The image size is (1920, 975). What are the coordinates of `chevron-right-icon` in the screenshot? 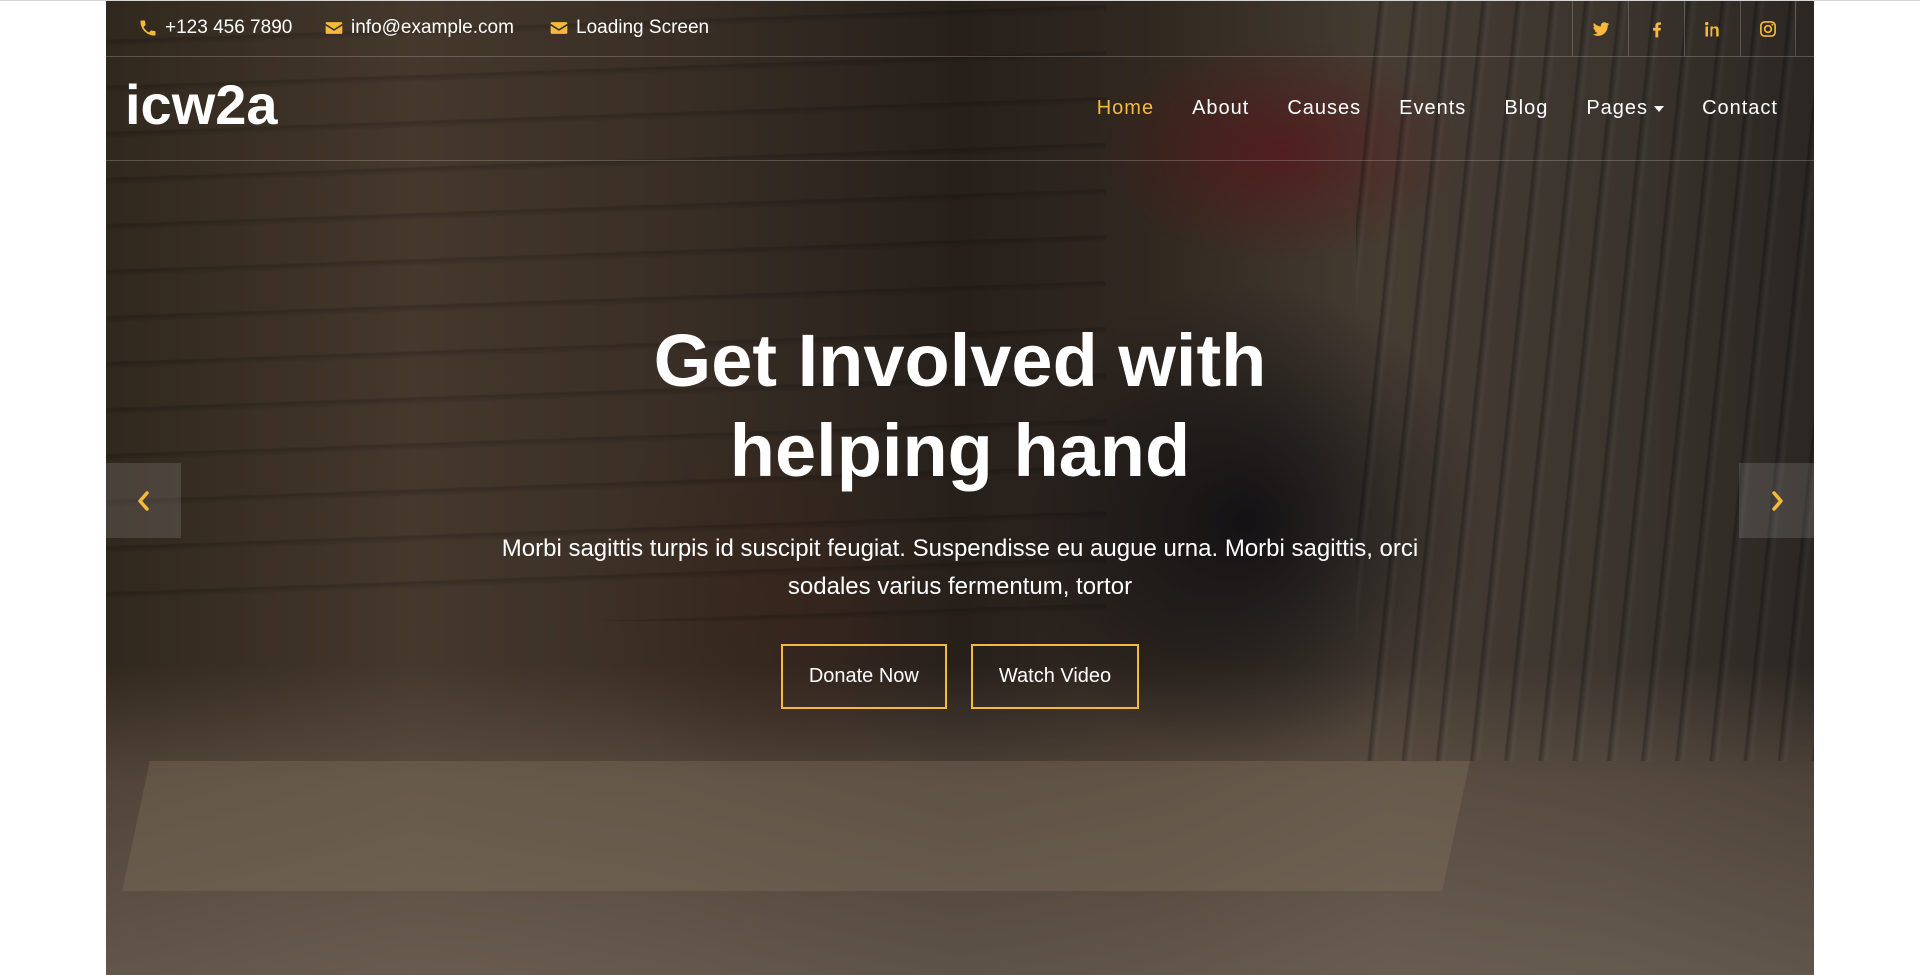 It's located at (1777, 500).